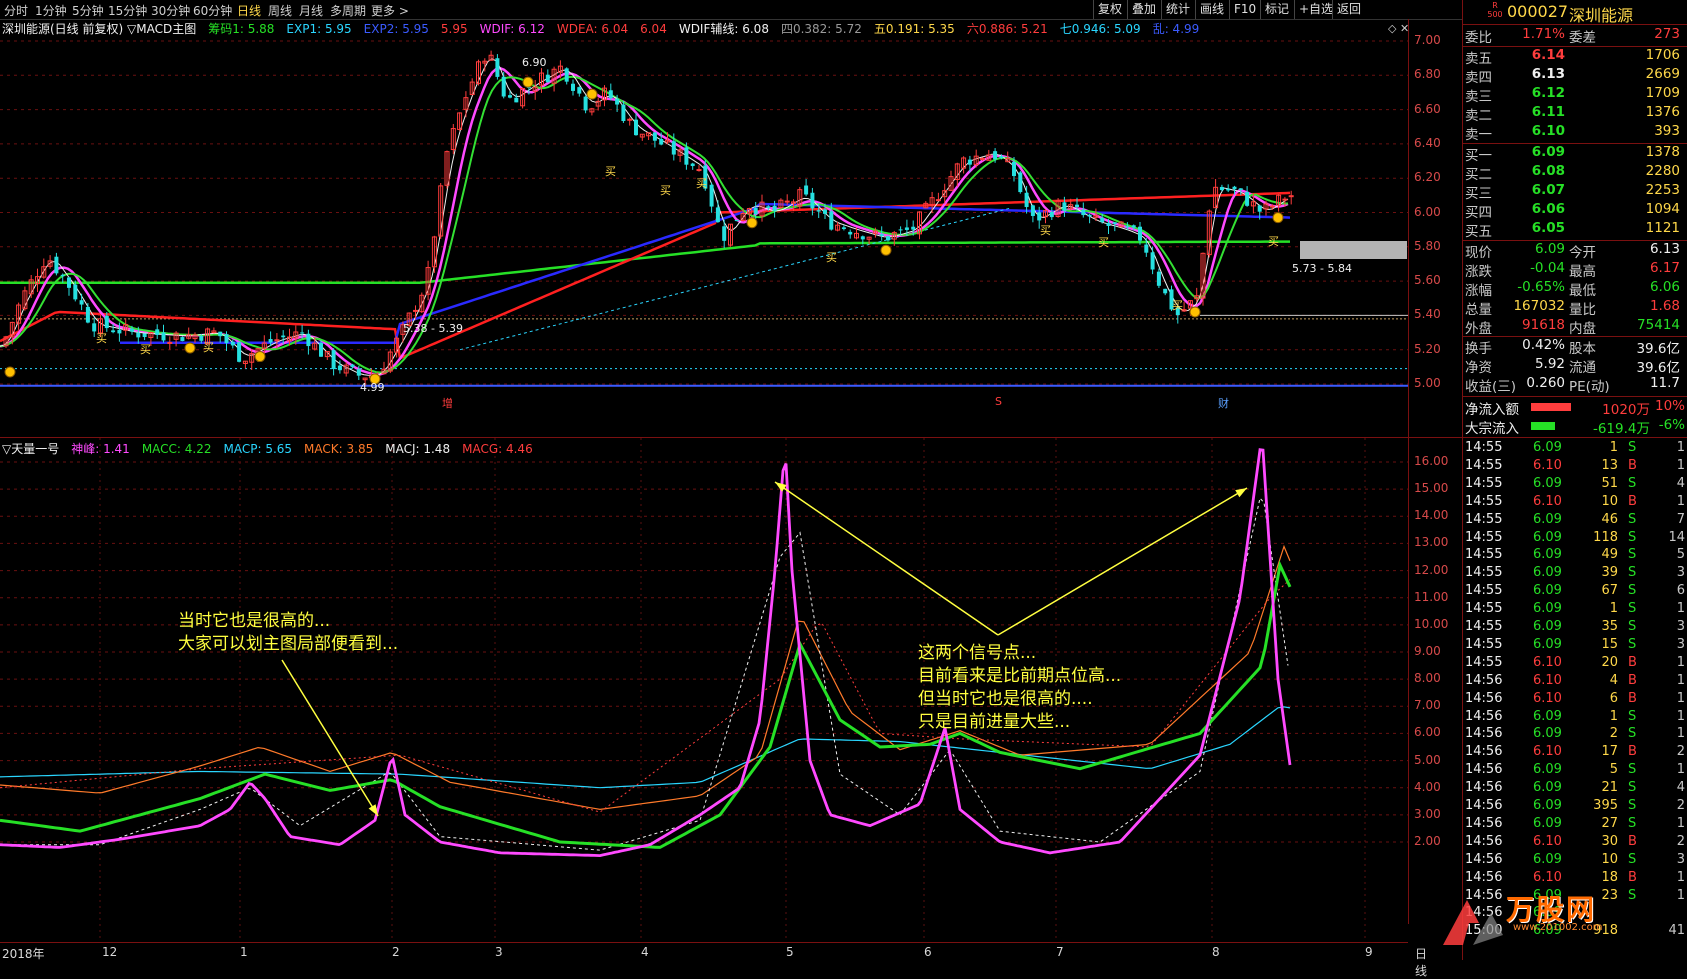 The width and height of the screenshot is (1687, 979). Describe the element at coordinates (1478, 349) in the screenshot. I see `stat-label: 换手` at that location.